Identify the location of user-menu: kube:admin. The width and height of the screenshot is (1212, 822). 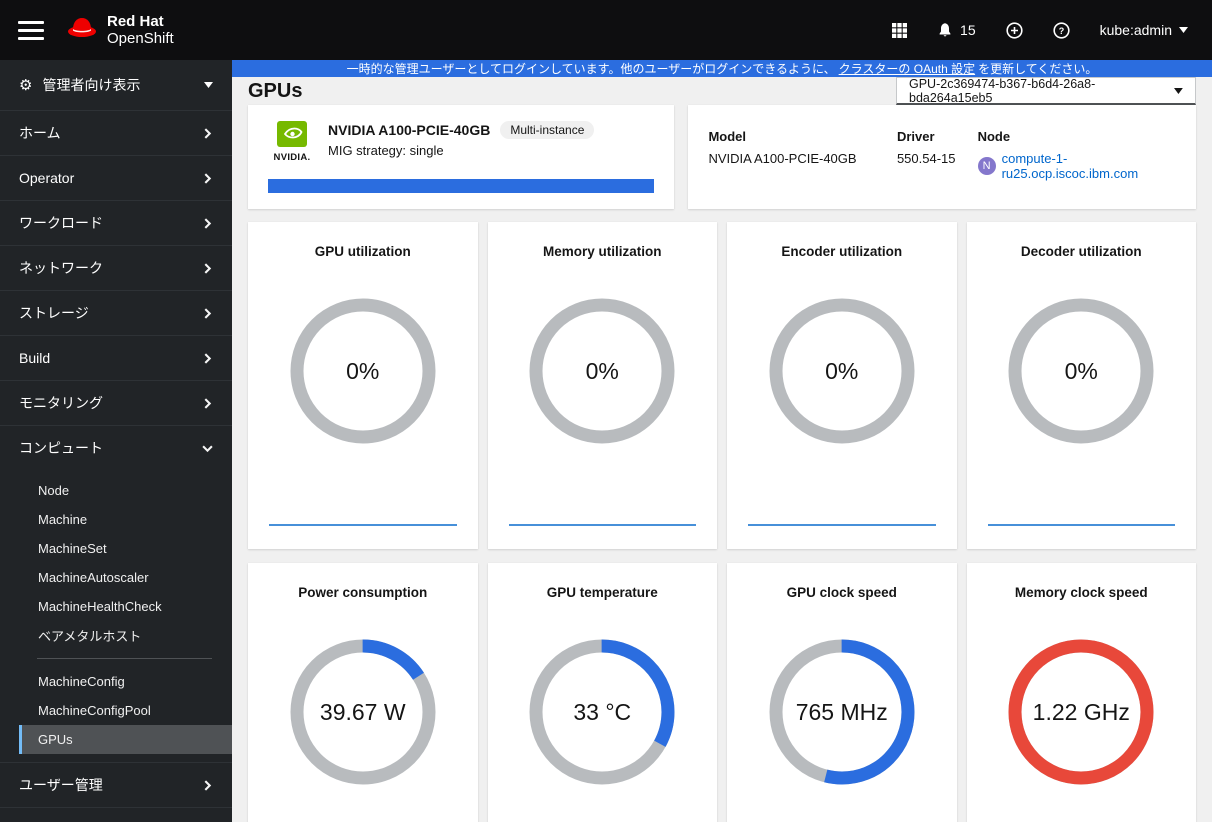
(1144, 30).